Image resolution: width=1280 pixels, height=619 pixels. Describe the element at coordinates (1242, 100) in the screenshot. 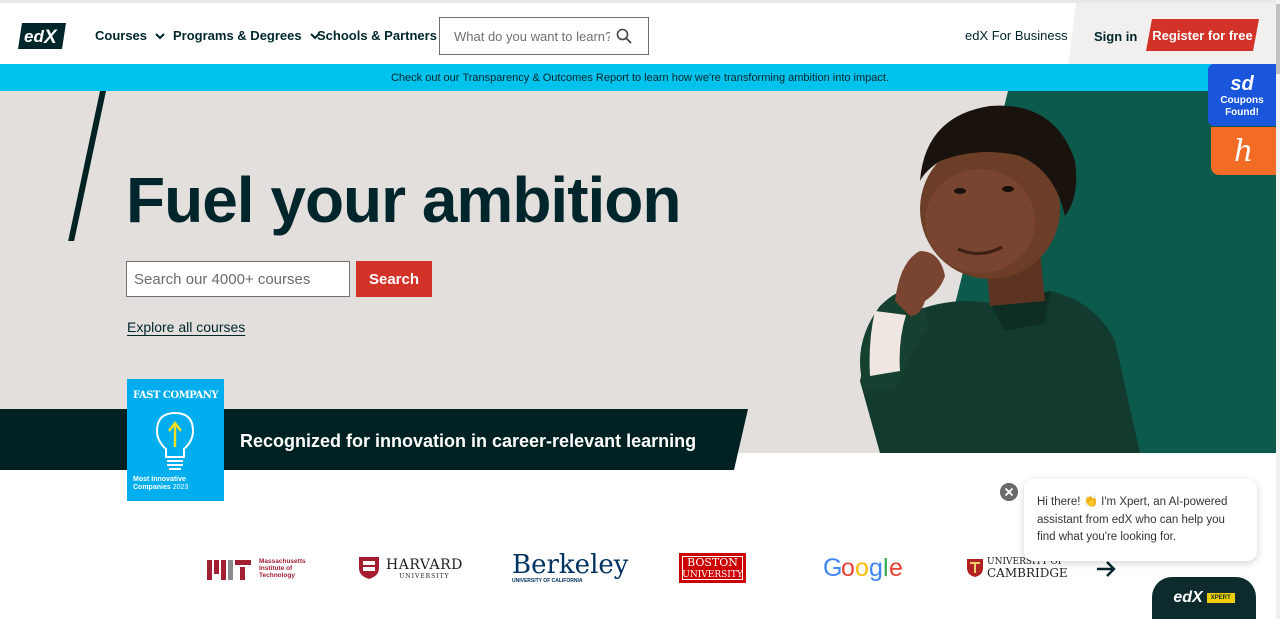

I see `coupon-line1: Coupons` at that location.